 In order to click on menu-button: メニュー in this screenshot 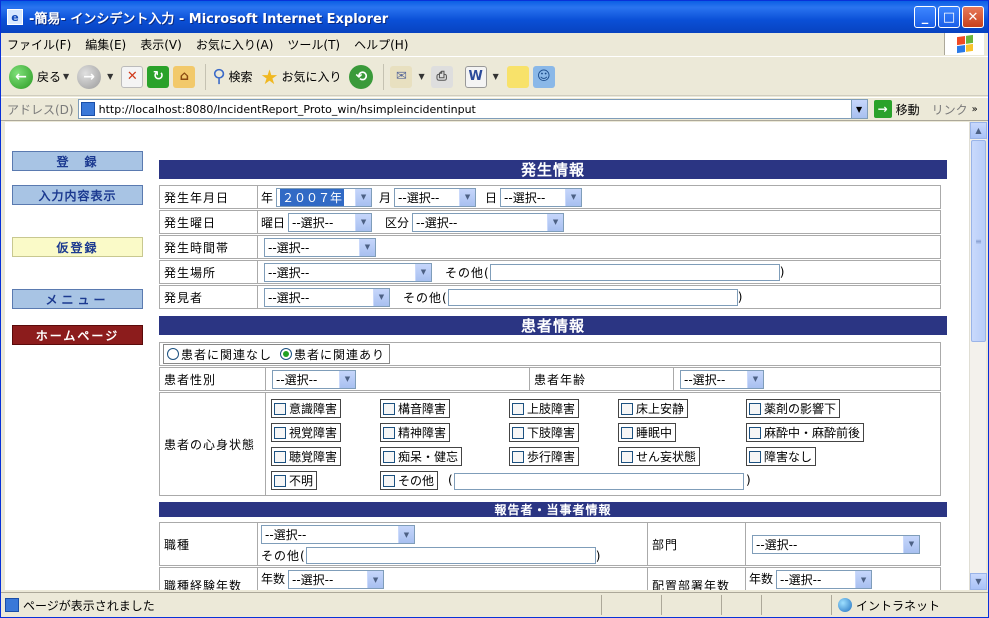, I will do `click(77, 299)`.